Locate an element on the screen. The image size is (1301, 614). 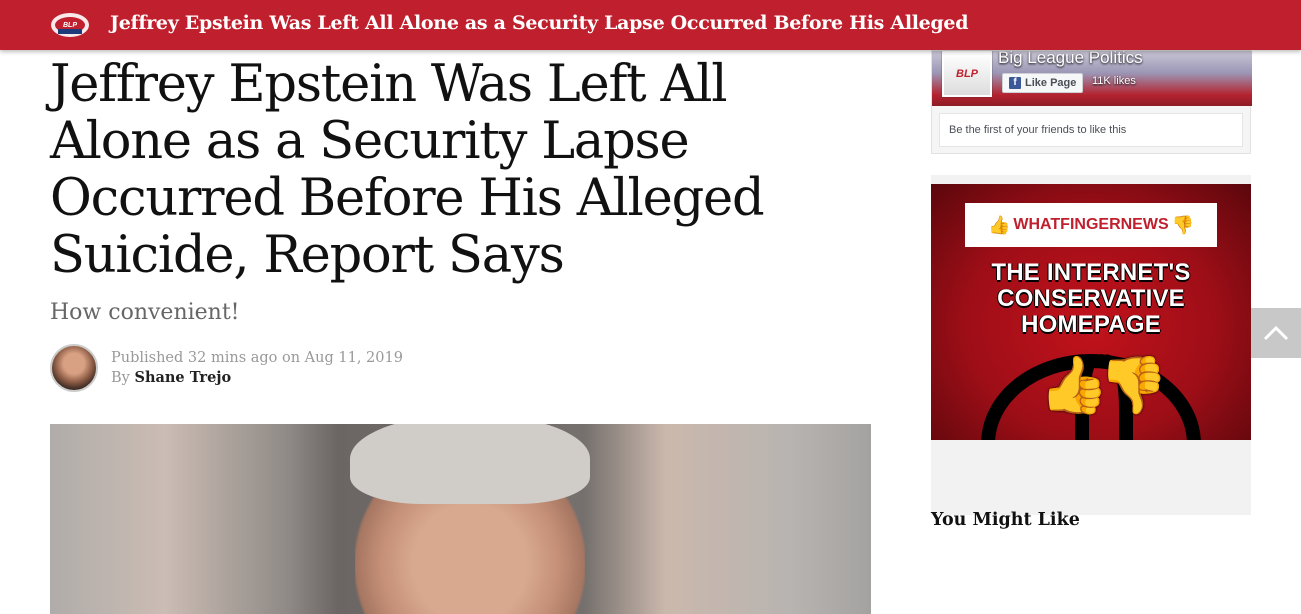
ad-brand-right: NEWS is located at coordinates (1144, 224).